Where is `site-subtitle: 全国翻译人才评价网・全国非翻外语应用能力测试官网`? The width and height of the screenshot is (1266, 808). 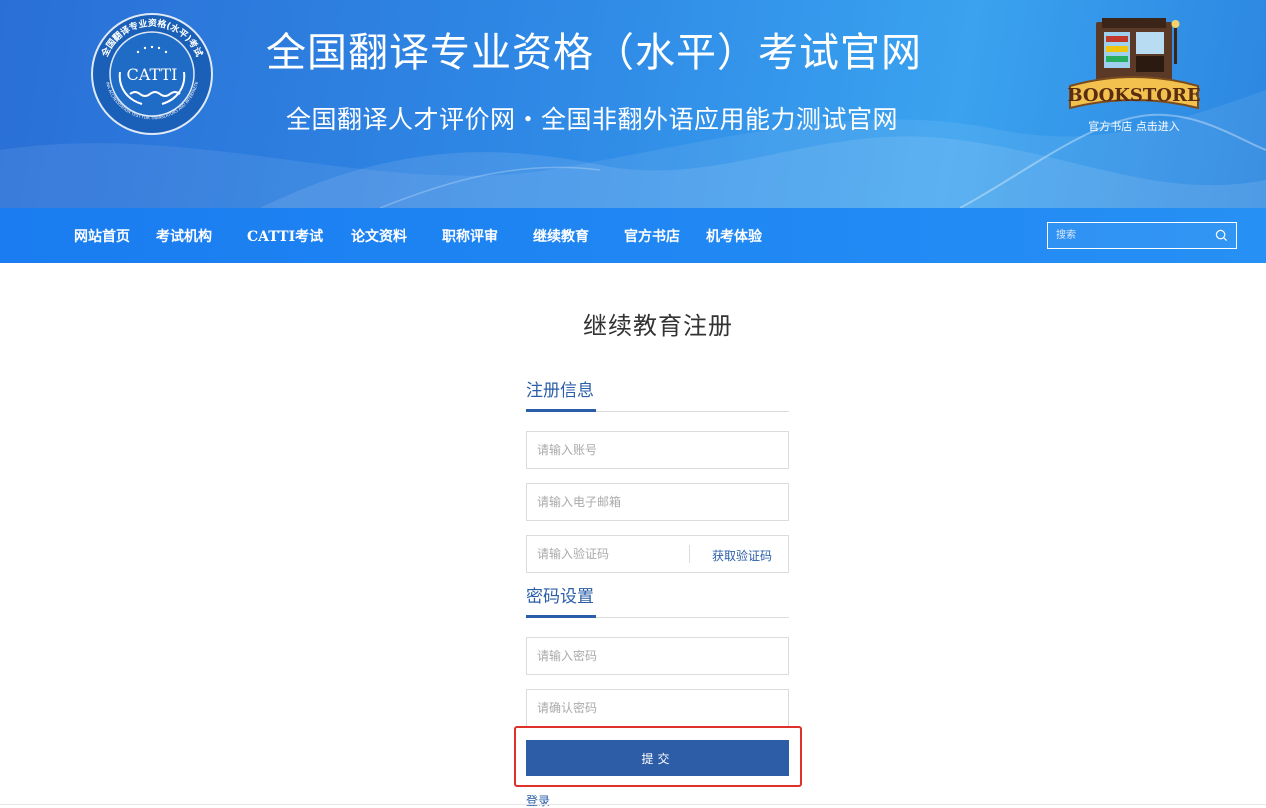
site-subtitle: 全国翻译人才评价网・全国非翻外语应用能力测试官网 is located at coordinates (592, 119).